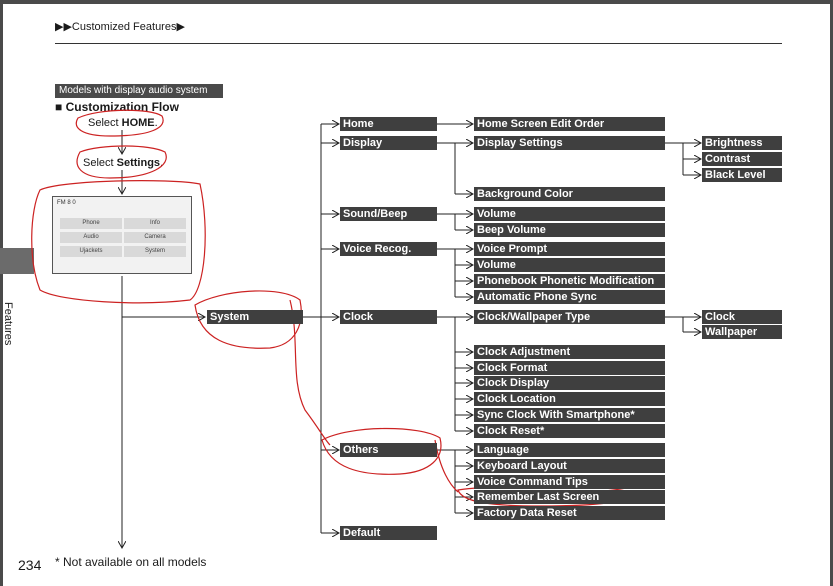 The height and width of the screenshot is (586, 833). What do you see at coordinates (131, 562) in the screenshot?
I see `footnote: * Not available on all models` at bounding box center [131, 562].